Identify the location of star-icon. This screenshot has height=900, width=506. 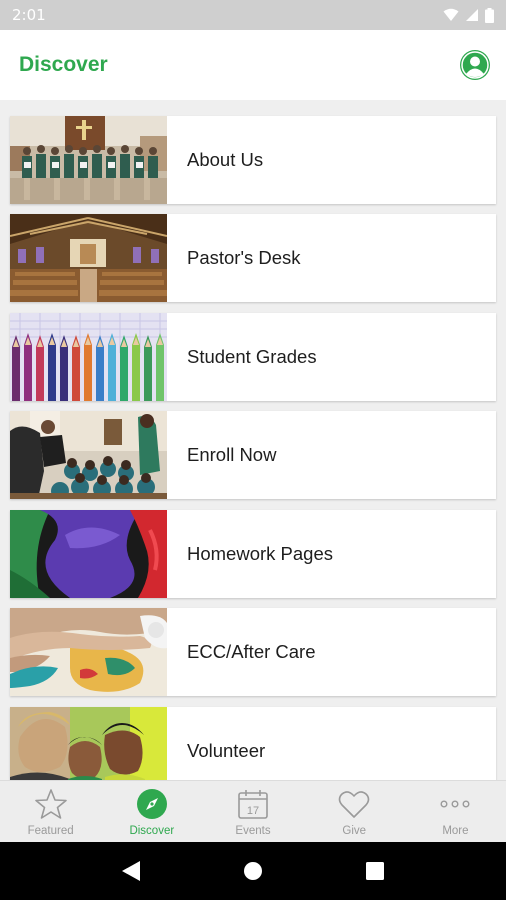
(50, 804).